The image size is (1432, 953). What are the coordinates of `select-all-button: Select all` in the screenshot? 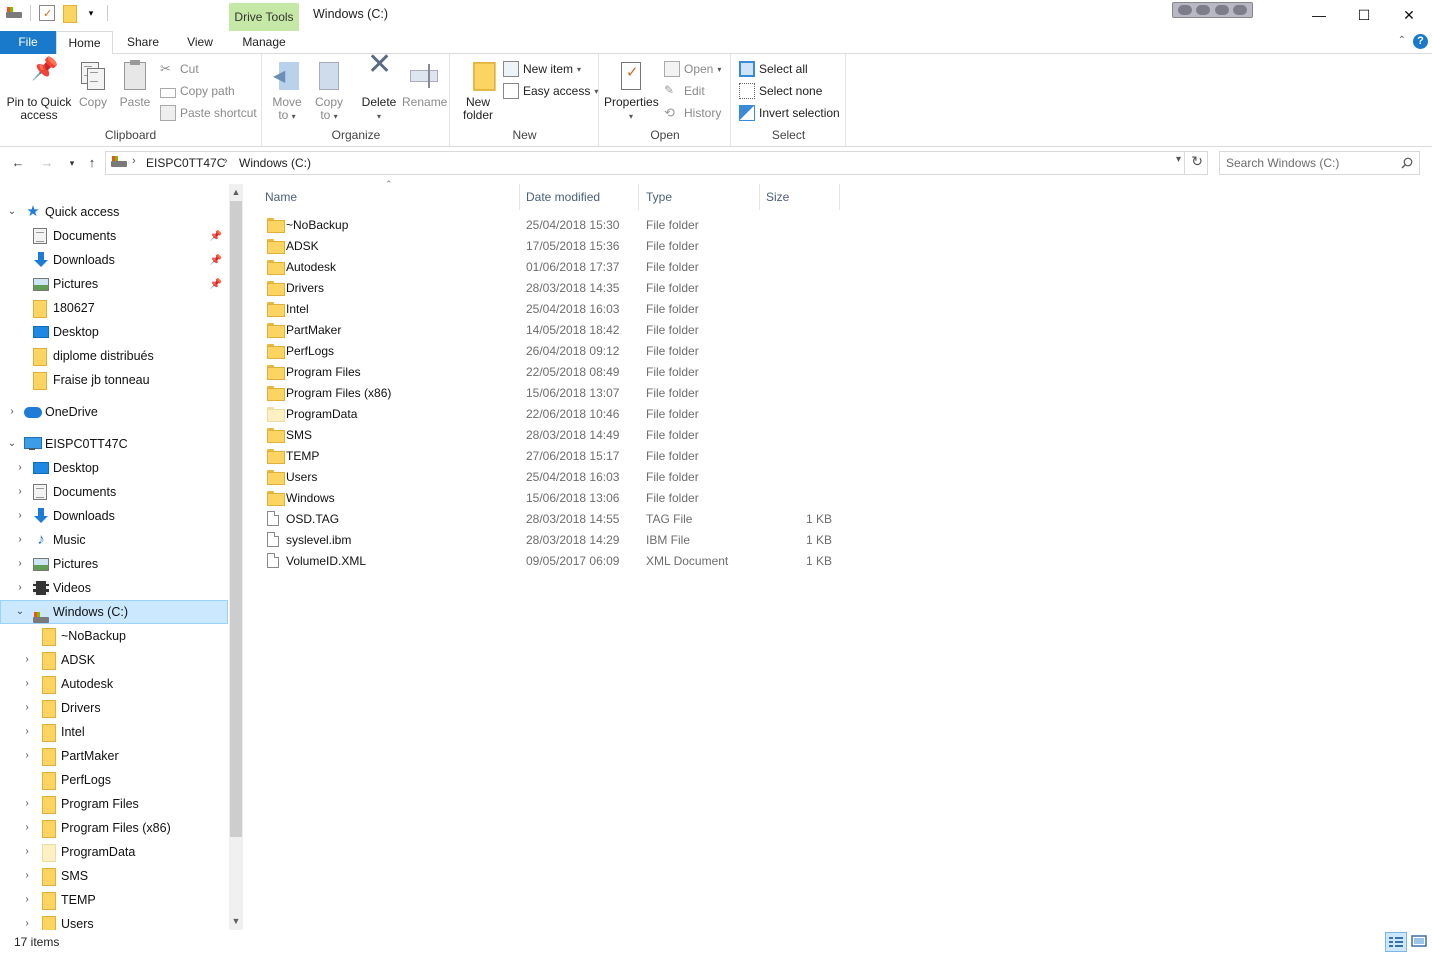 It's located at (773, 69).